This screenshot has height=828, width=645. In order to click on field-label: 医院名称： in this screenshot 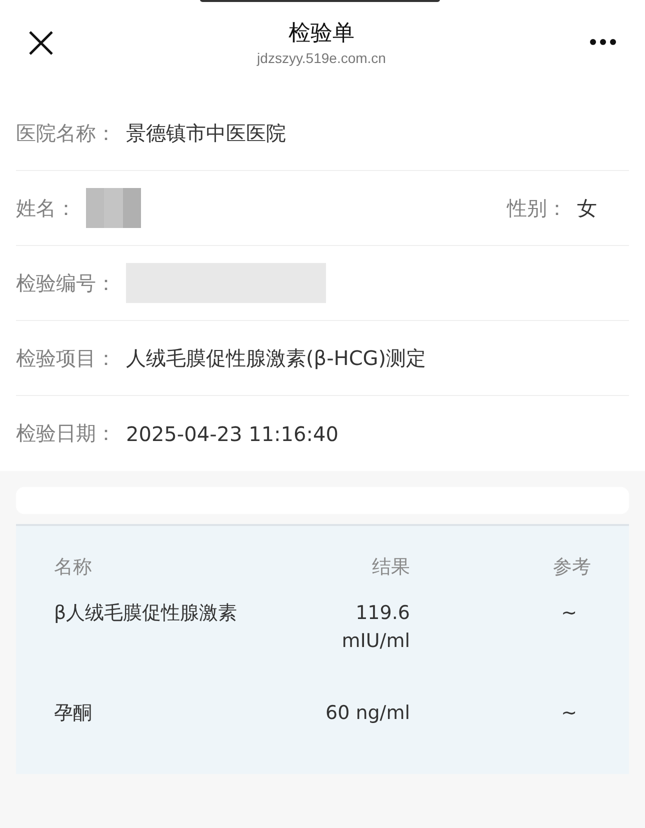, I will do `click(66, 133)`.